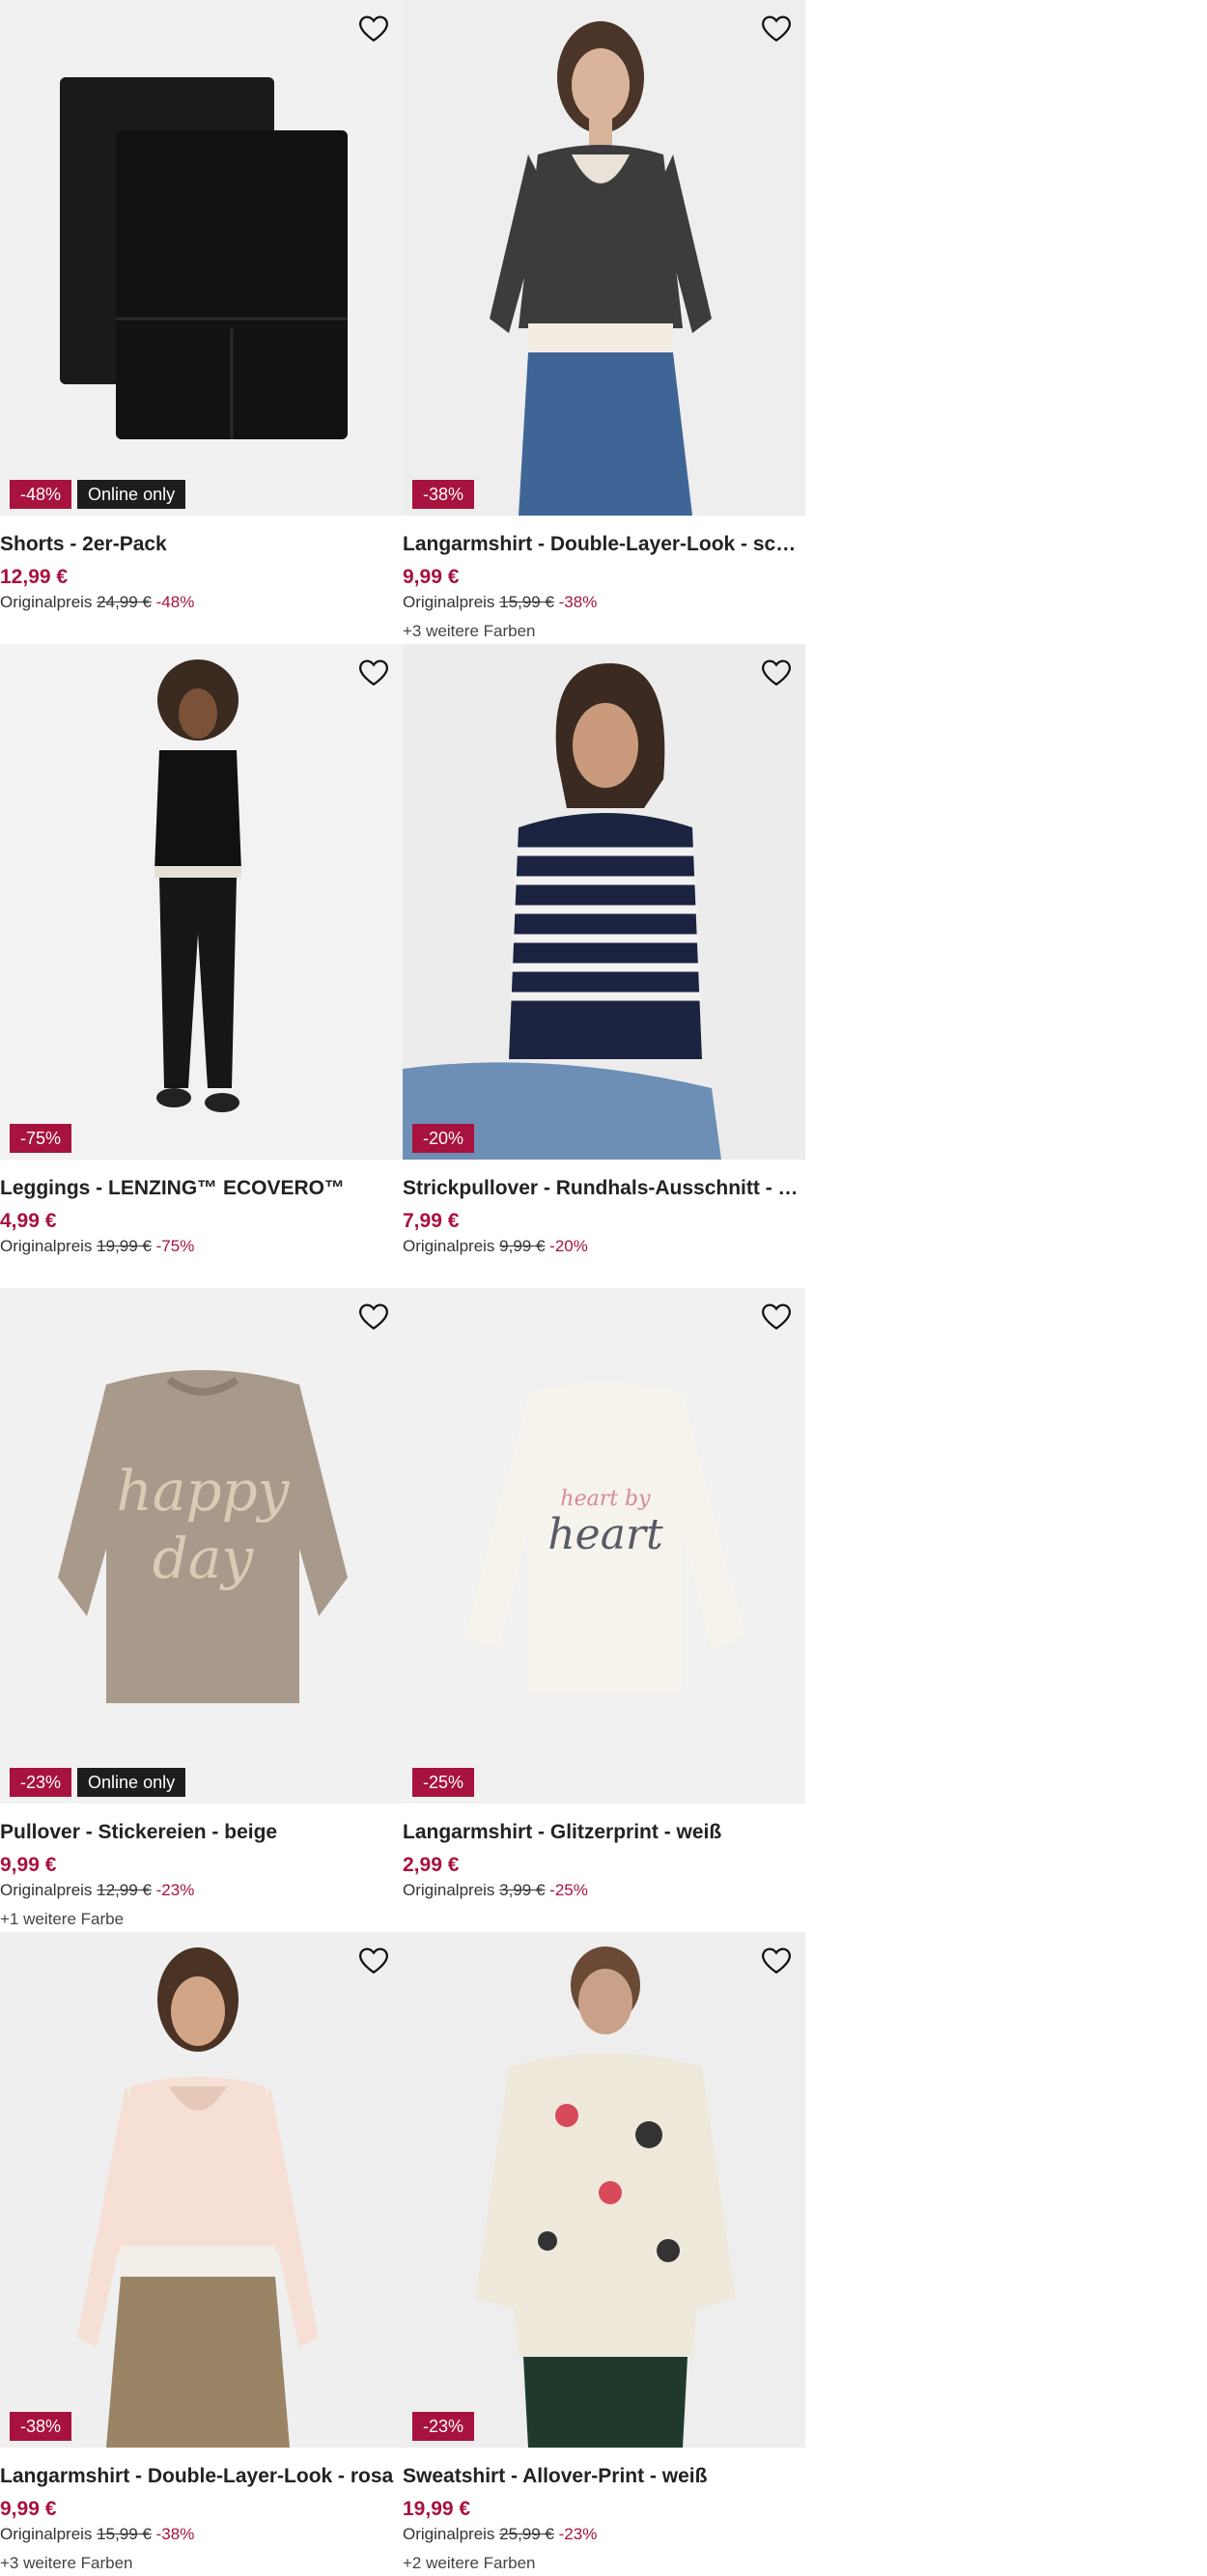 The width and height of the screenshot is (1207, 2576). I want to click on badge-group: -23% Online only, so click(98, 1783).